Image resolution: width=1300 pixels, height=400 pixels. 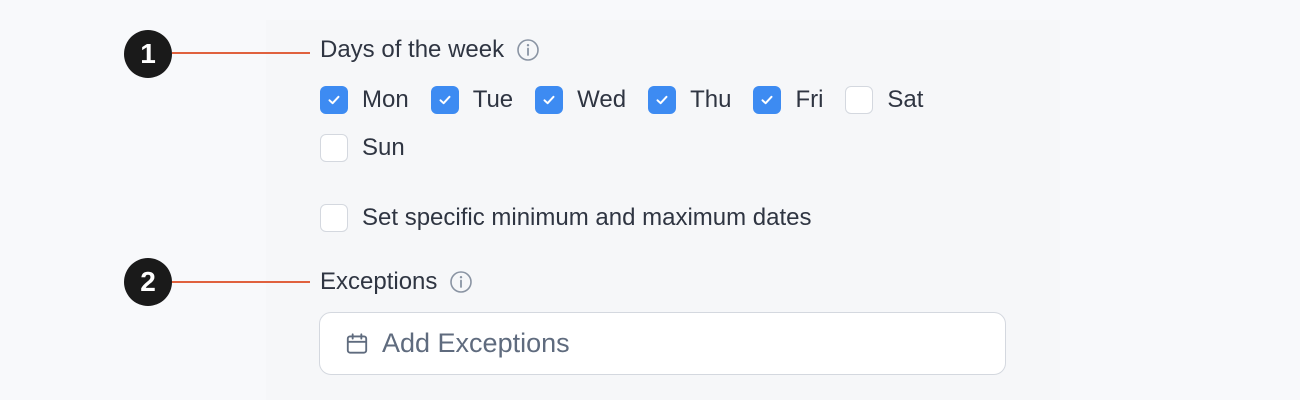 What do you see at coordinates (660, 148) in the screenshot?
I see `days-row-weekend: Sun` at bounding box center [660, 148].